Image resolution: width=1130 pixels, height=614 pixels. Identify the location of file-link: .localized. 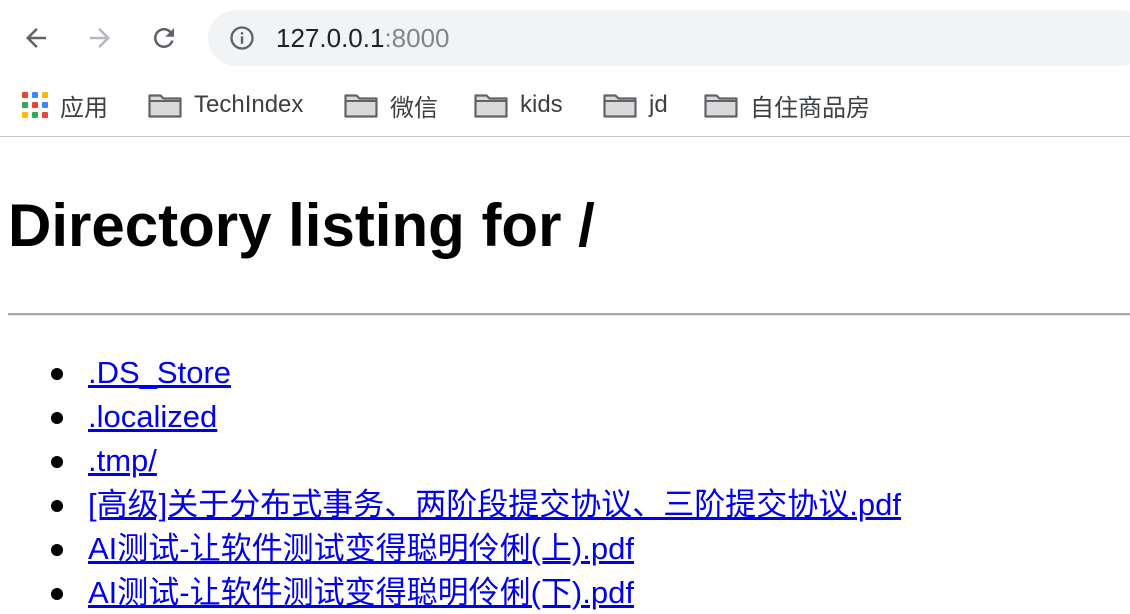
(152, 417).